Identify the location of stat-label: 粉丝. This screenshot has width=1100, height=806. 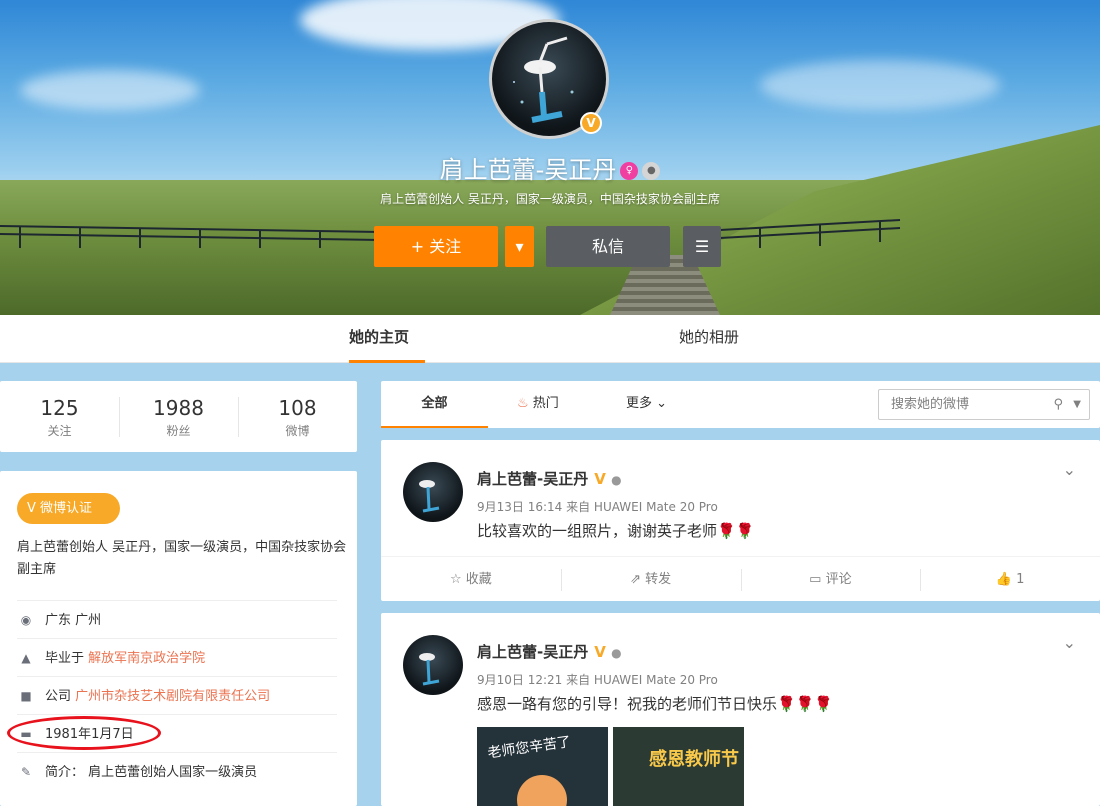
(178, 431).